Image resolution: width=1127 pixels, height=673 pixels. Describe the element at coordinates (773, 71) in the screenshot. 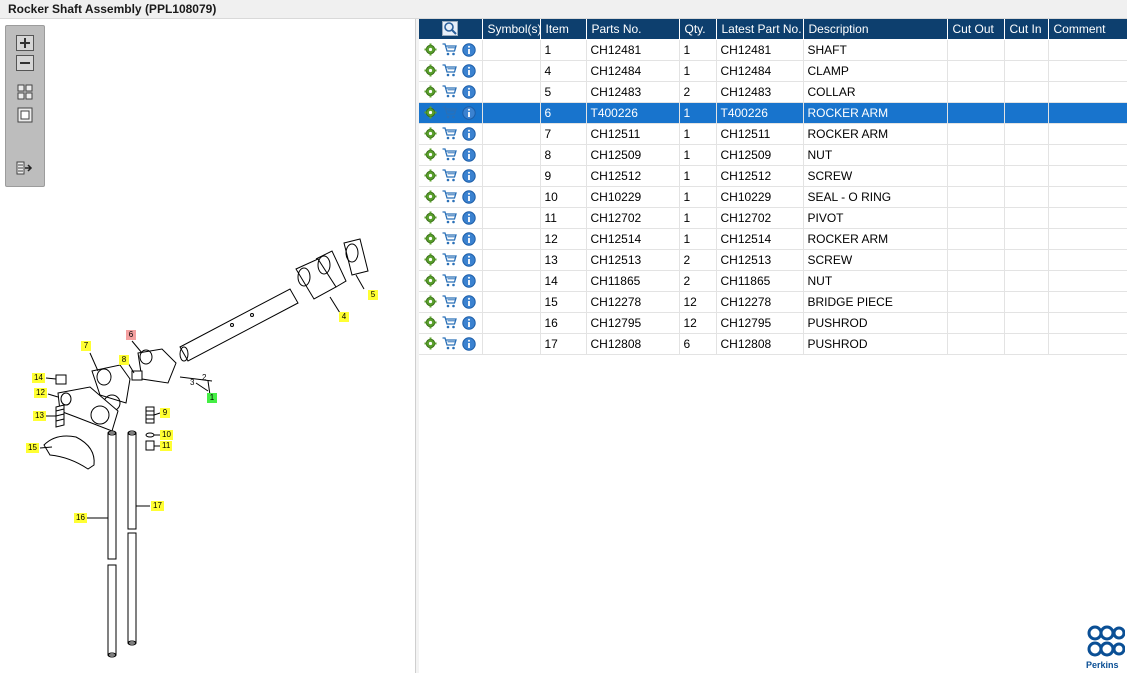

I see `table-row: 4 CH12484 1 CH12484 CLAMP` at that location.